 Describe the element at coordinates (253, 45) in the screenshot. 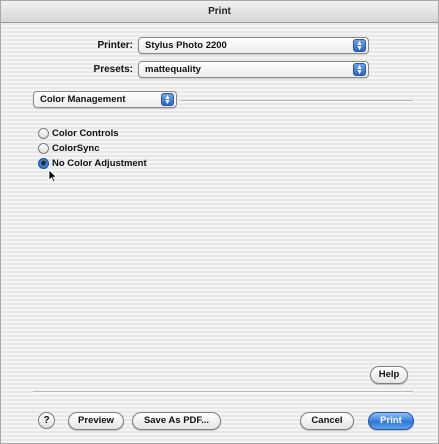

I see `printer-popup: Stylus Photo 2200 ▲ ▼` at that location.